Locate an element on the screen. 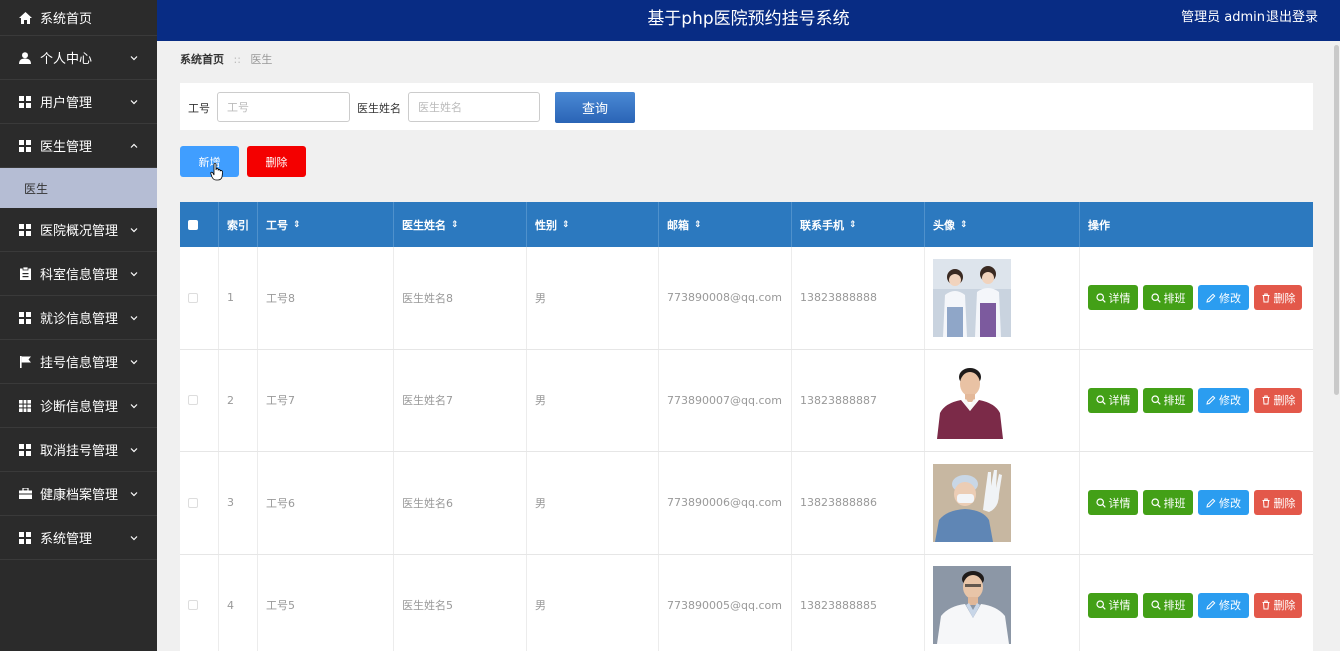 This screenshot has height=651, width=1340. index-cell: 1 is located at coordinates (238, 298).